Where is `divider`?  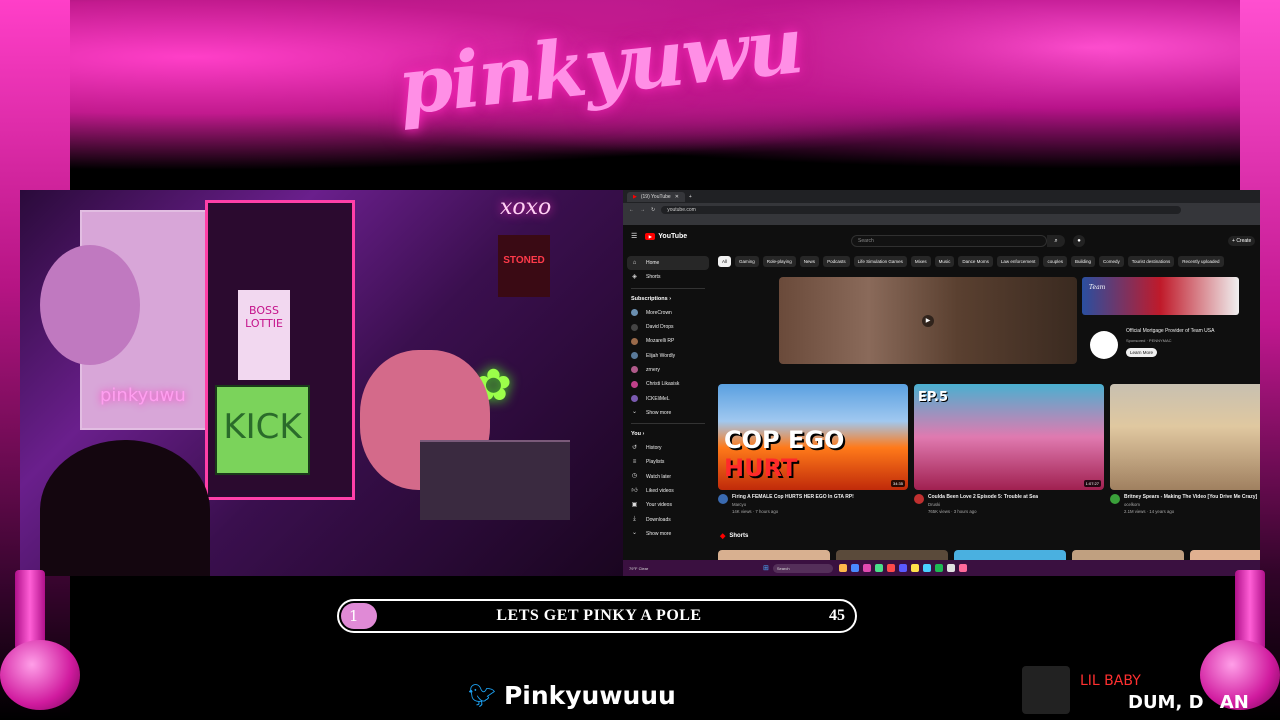
divider is located at coordinates (668, 288).